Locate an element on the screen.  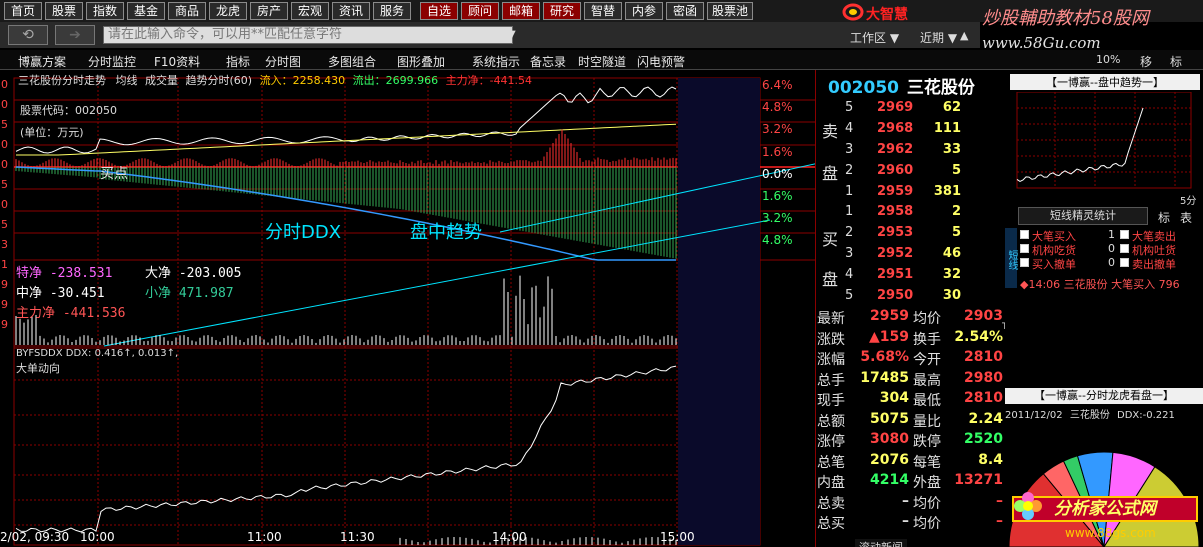
asks-price: 2969 is located at coordinates (895, 107).